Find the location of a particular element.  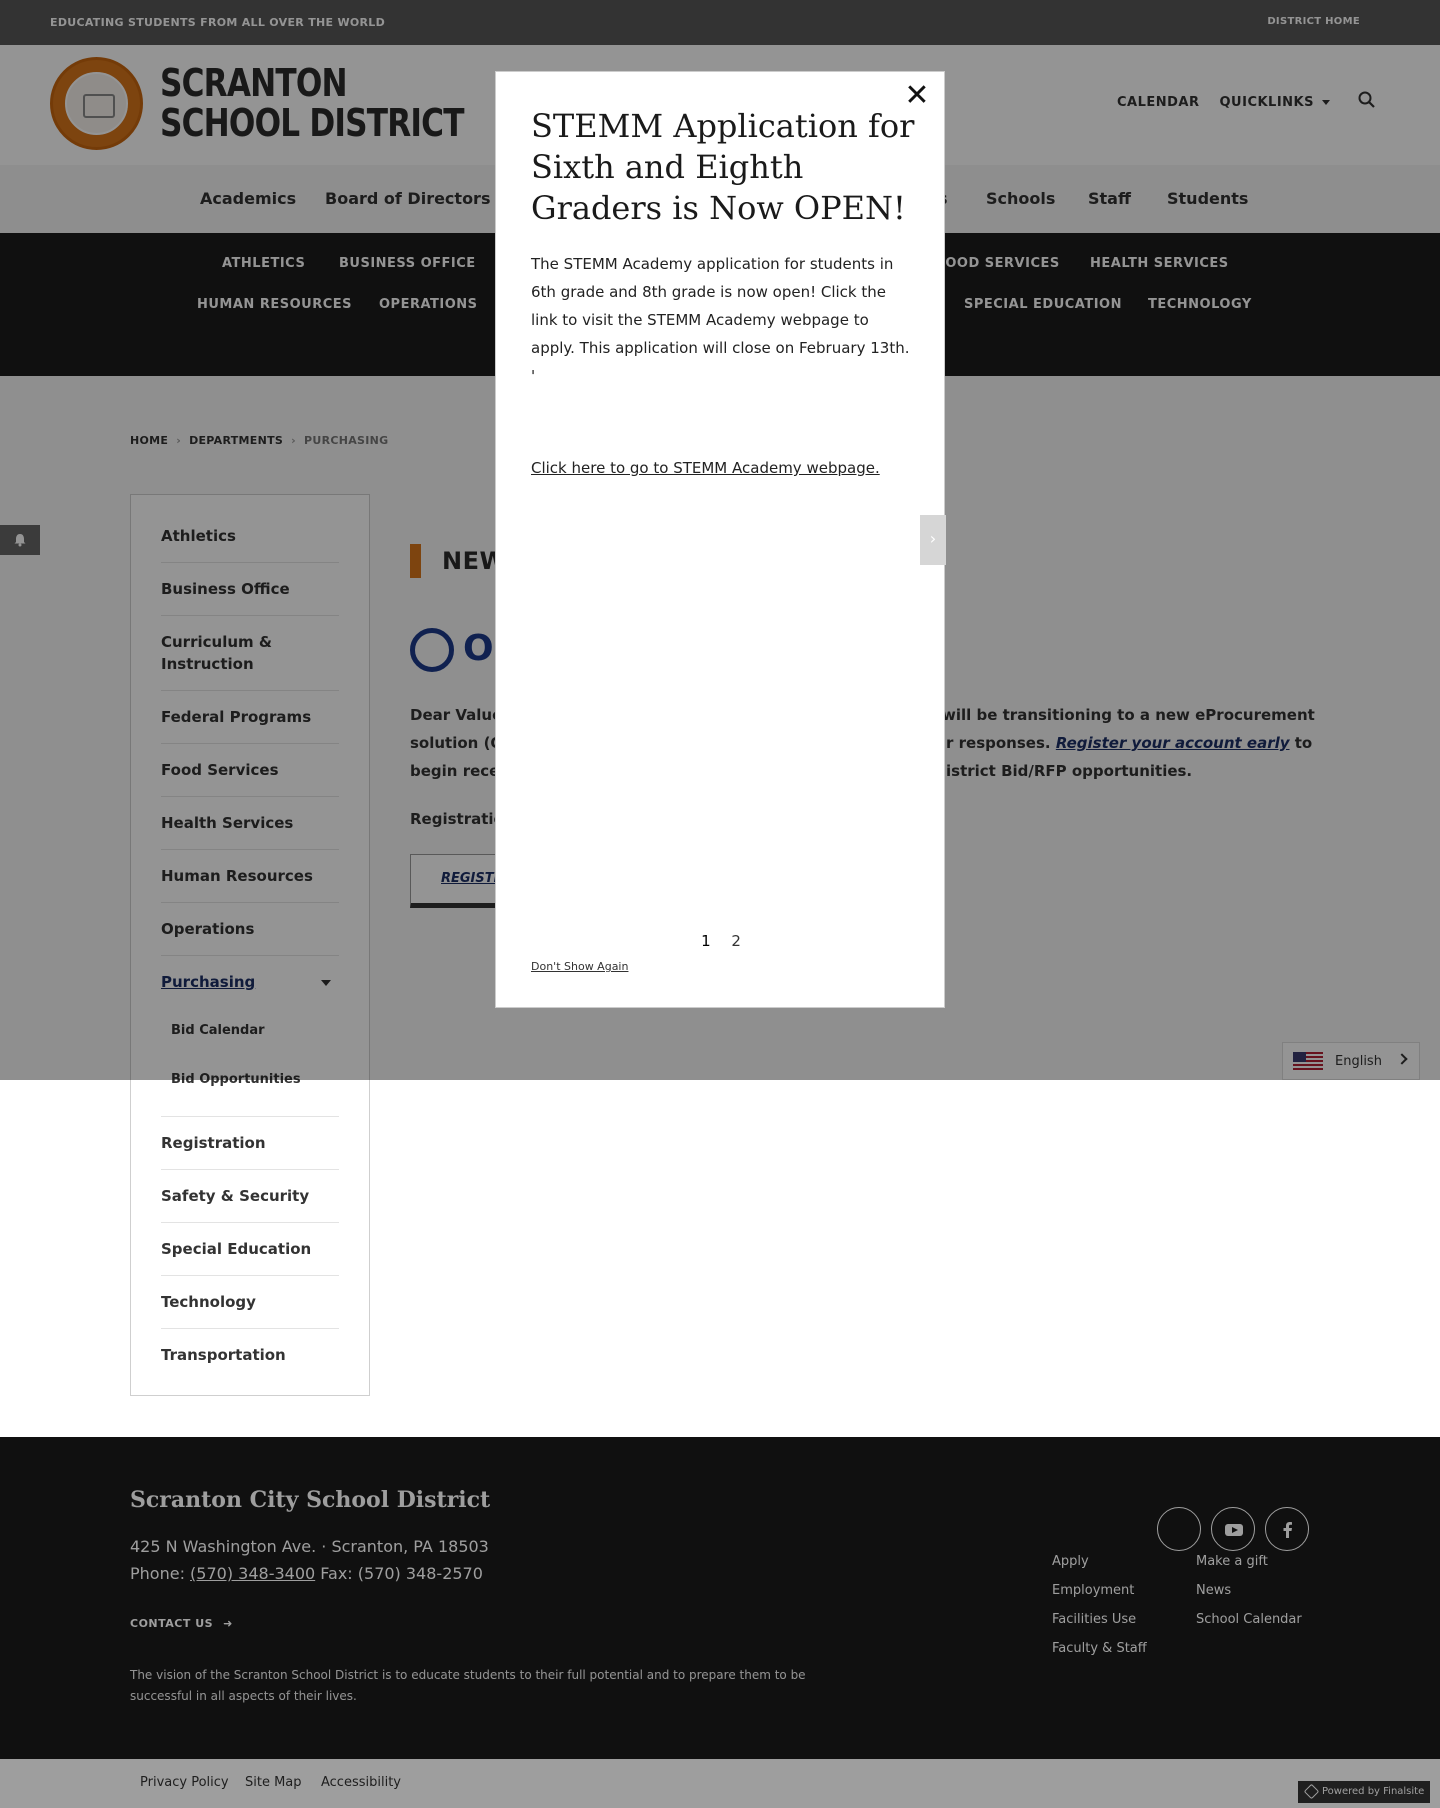

modal-pagination: 1 2 is located at coordinates (721, 941).